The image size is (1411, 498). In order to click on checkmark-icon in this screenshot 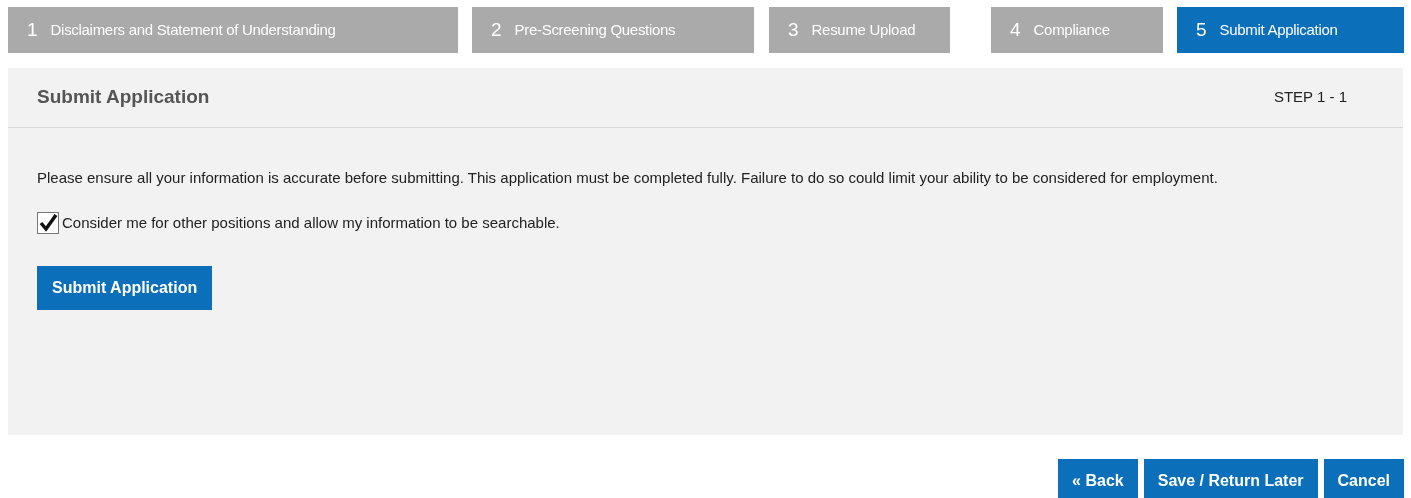, I will do `click(48, 223)`.